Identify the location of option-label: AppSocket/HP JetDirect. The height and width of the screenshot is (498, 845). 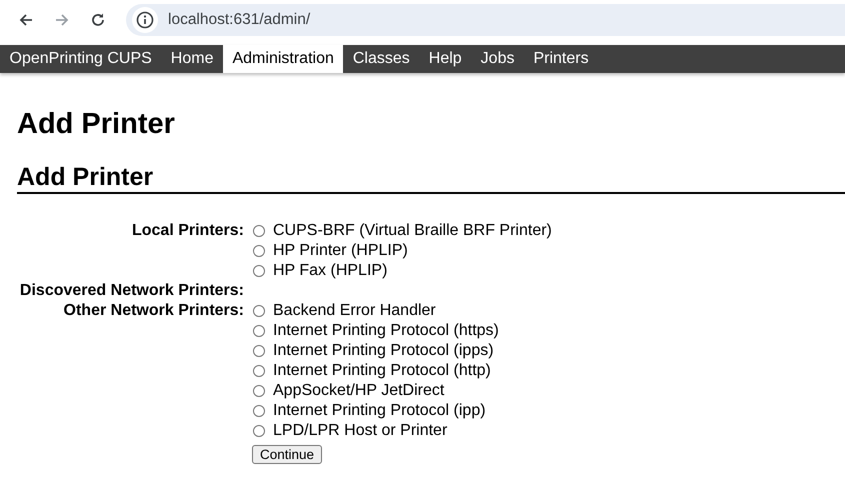
(358, 391).